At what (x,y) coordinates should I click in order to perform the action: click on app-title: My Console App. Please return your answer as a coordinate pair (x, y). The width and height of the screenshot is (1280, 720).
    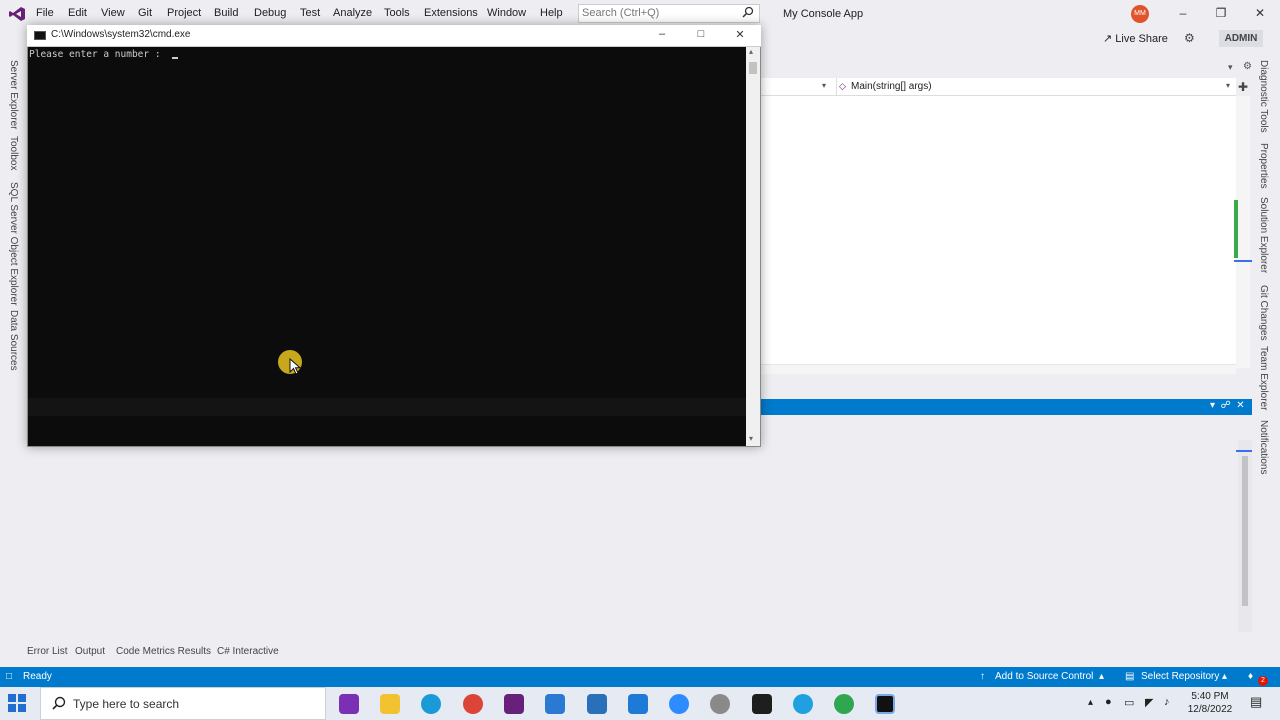
    Looking at the image, I should click on (823, 14).